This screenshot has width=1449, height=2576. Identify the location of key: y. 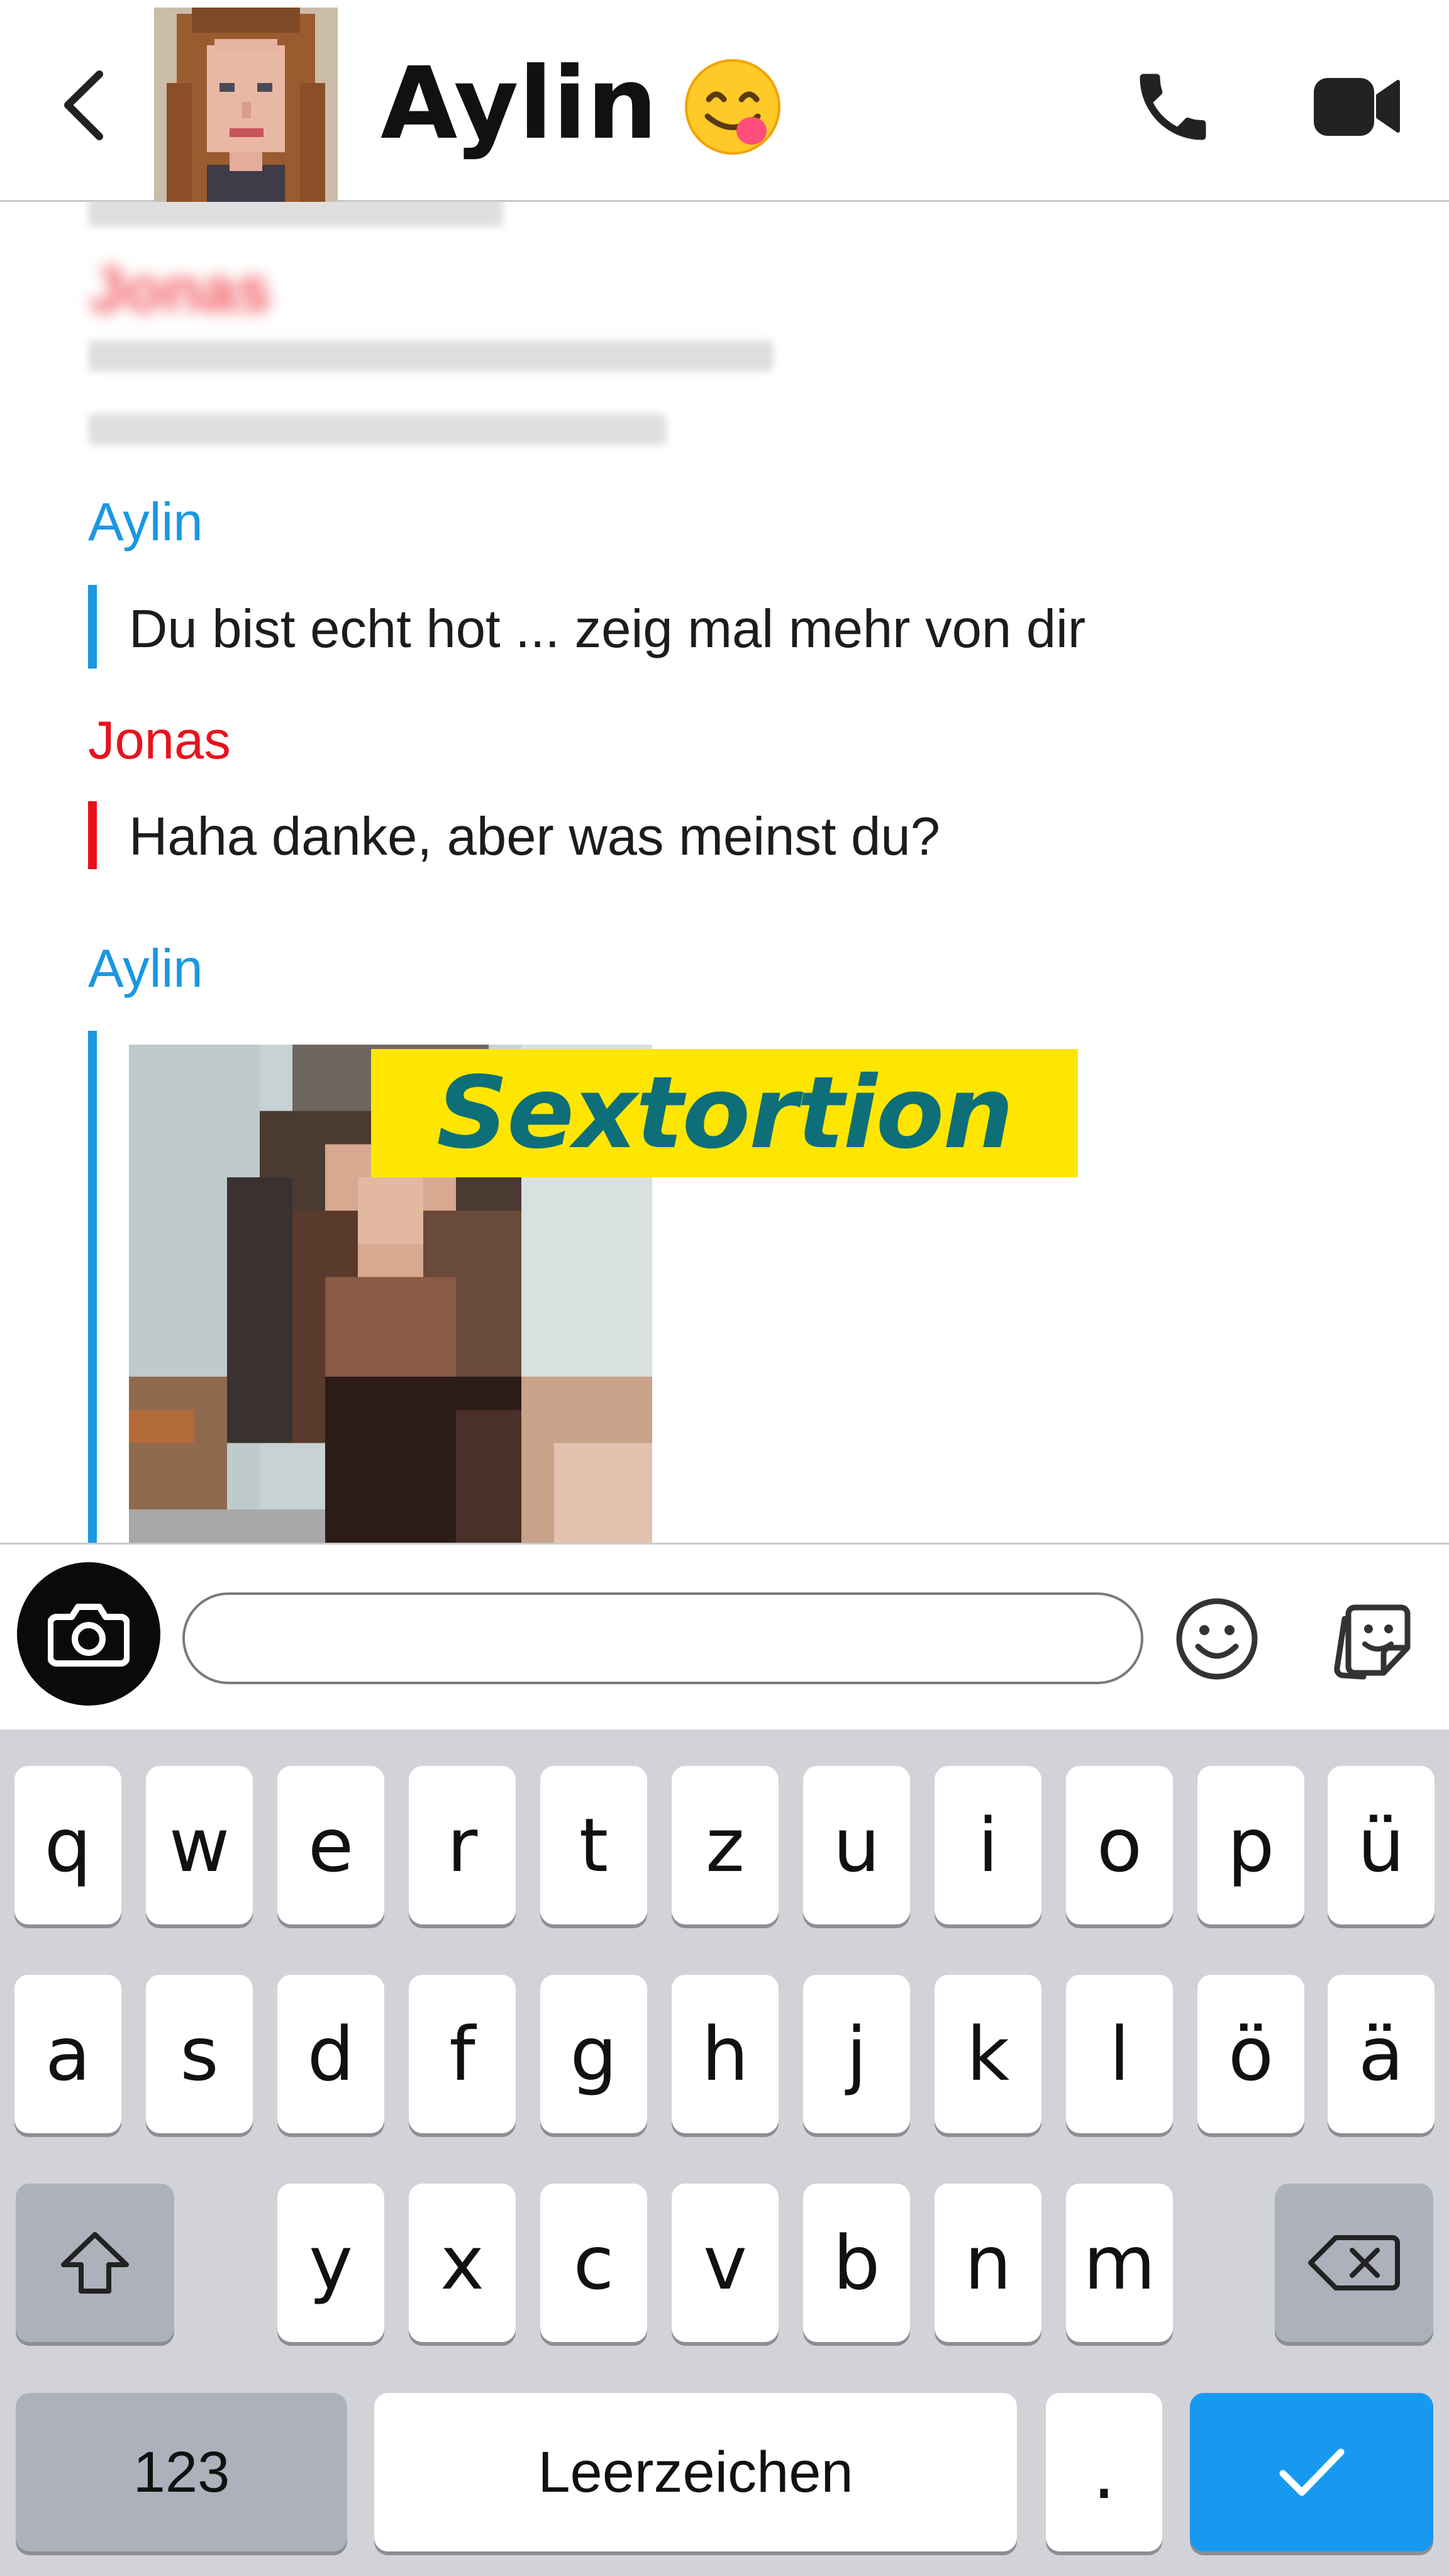
(330, 2263).